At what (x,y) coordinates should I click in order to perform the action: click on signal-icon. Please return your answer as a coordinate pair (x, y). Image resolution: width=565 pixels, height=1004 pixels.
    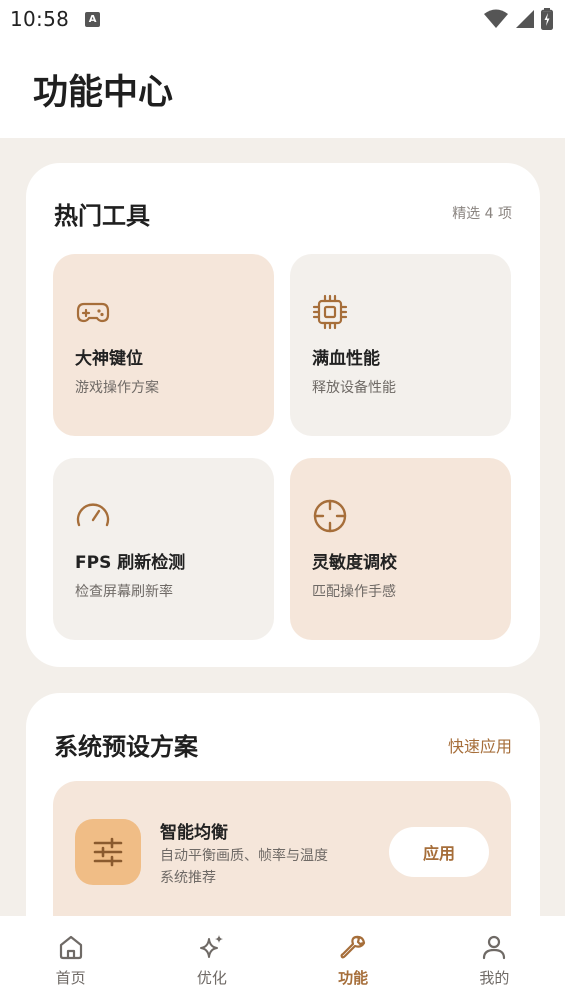
    Looking at the image, I should click on (525, 19).